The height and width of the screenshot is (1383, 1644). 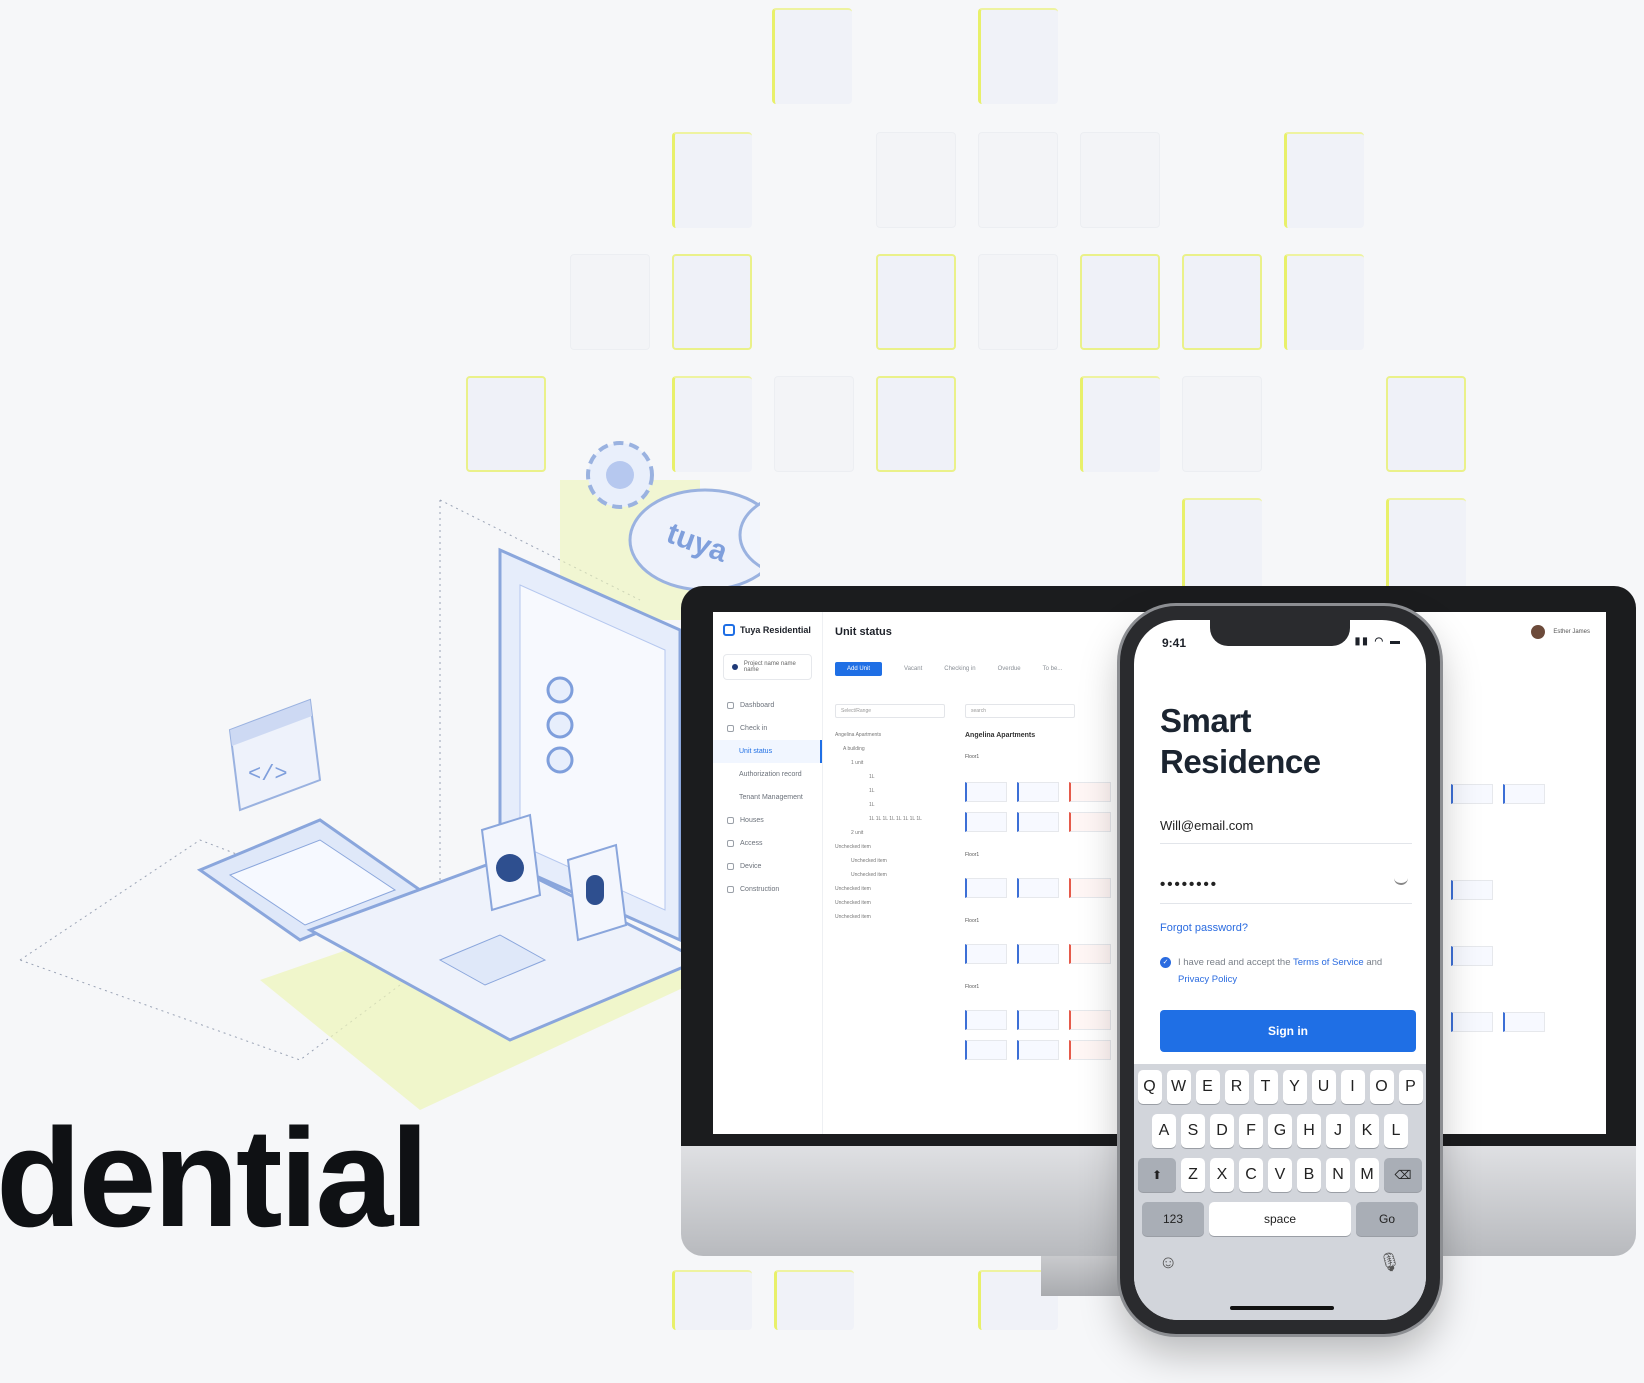 I want to click on microphone-icon: 🎙, so click(x=1389, y=1262).